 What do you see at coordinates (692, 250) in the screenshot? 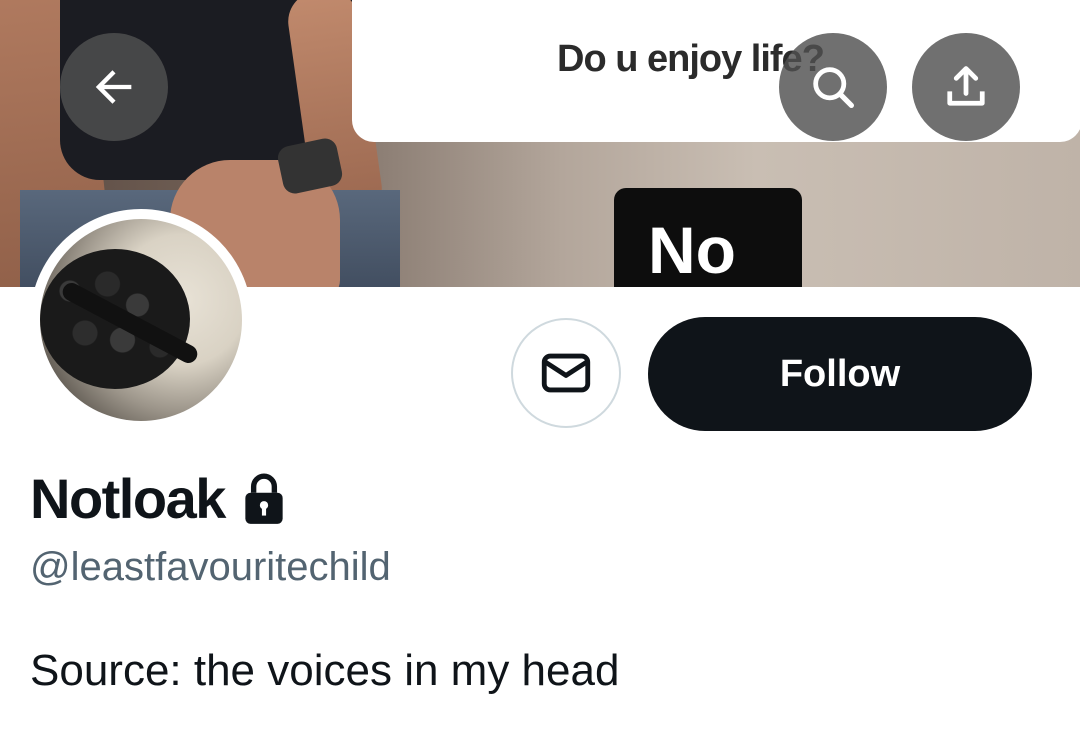
I see `banner-answer-text: No` at bounding box center [692, 250].